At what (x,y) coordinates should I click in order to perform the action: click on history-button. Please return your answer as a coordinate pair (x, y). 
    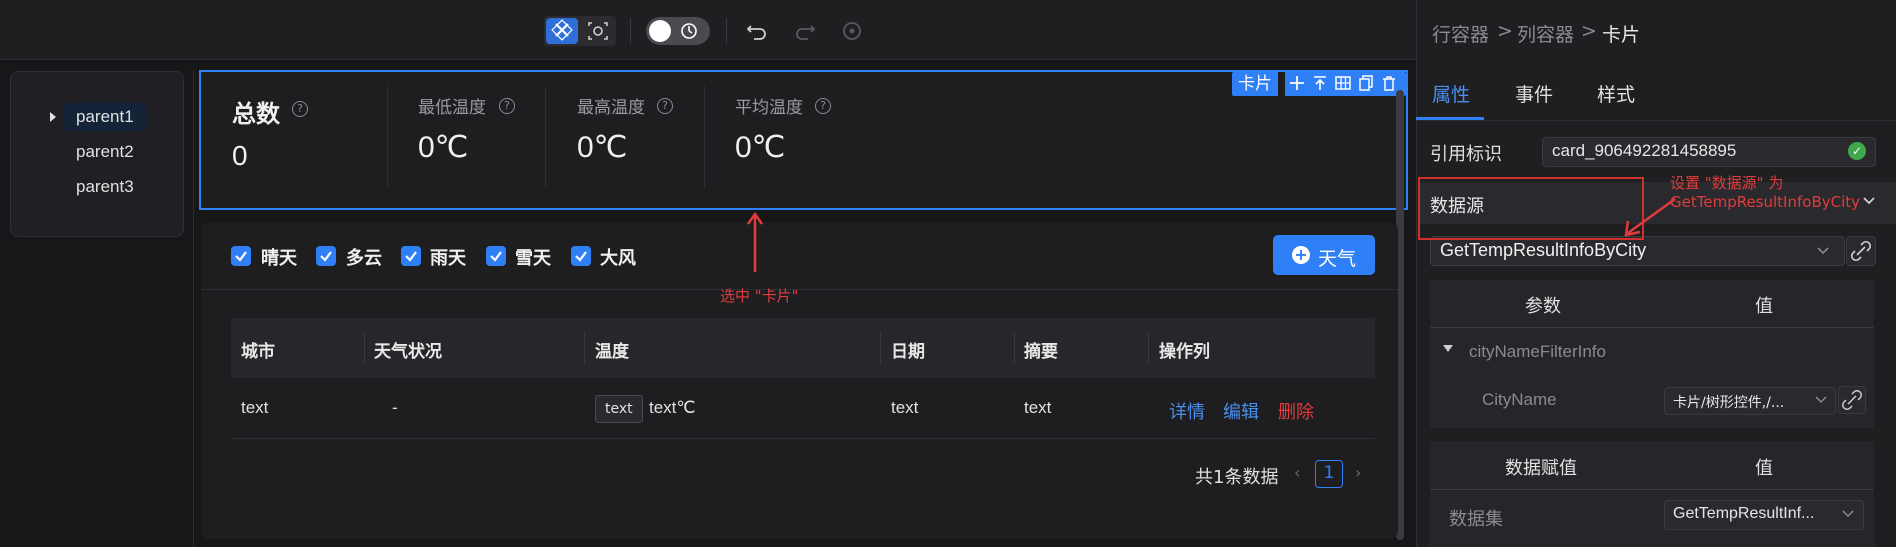
    Looking at the image, I should click on (852, 31).